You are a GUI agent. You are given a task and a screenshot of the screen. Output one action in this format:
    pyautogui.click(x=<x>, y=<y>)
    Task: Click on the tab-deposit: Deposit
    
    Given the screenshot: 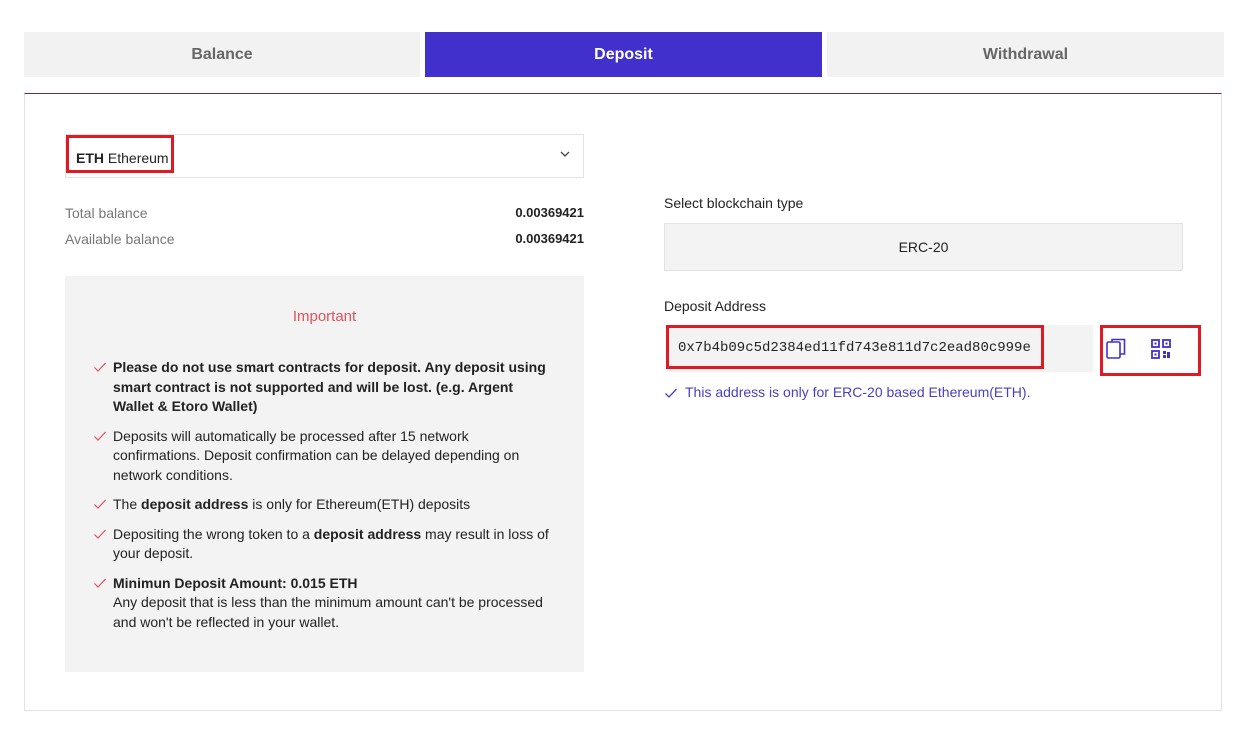 What is the action you would take?
    pyautogui.click(x=623, y=54)
    